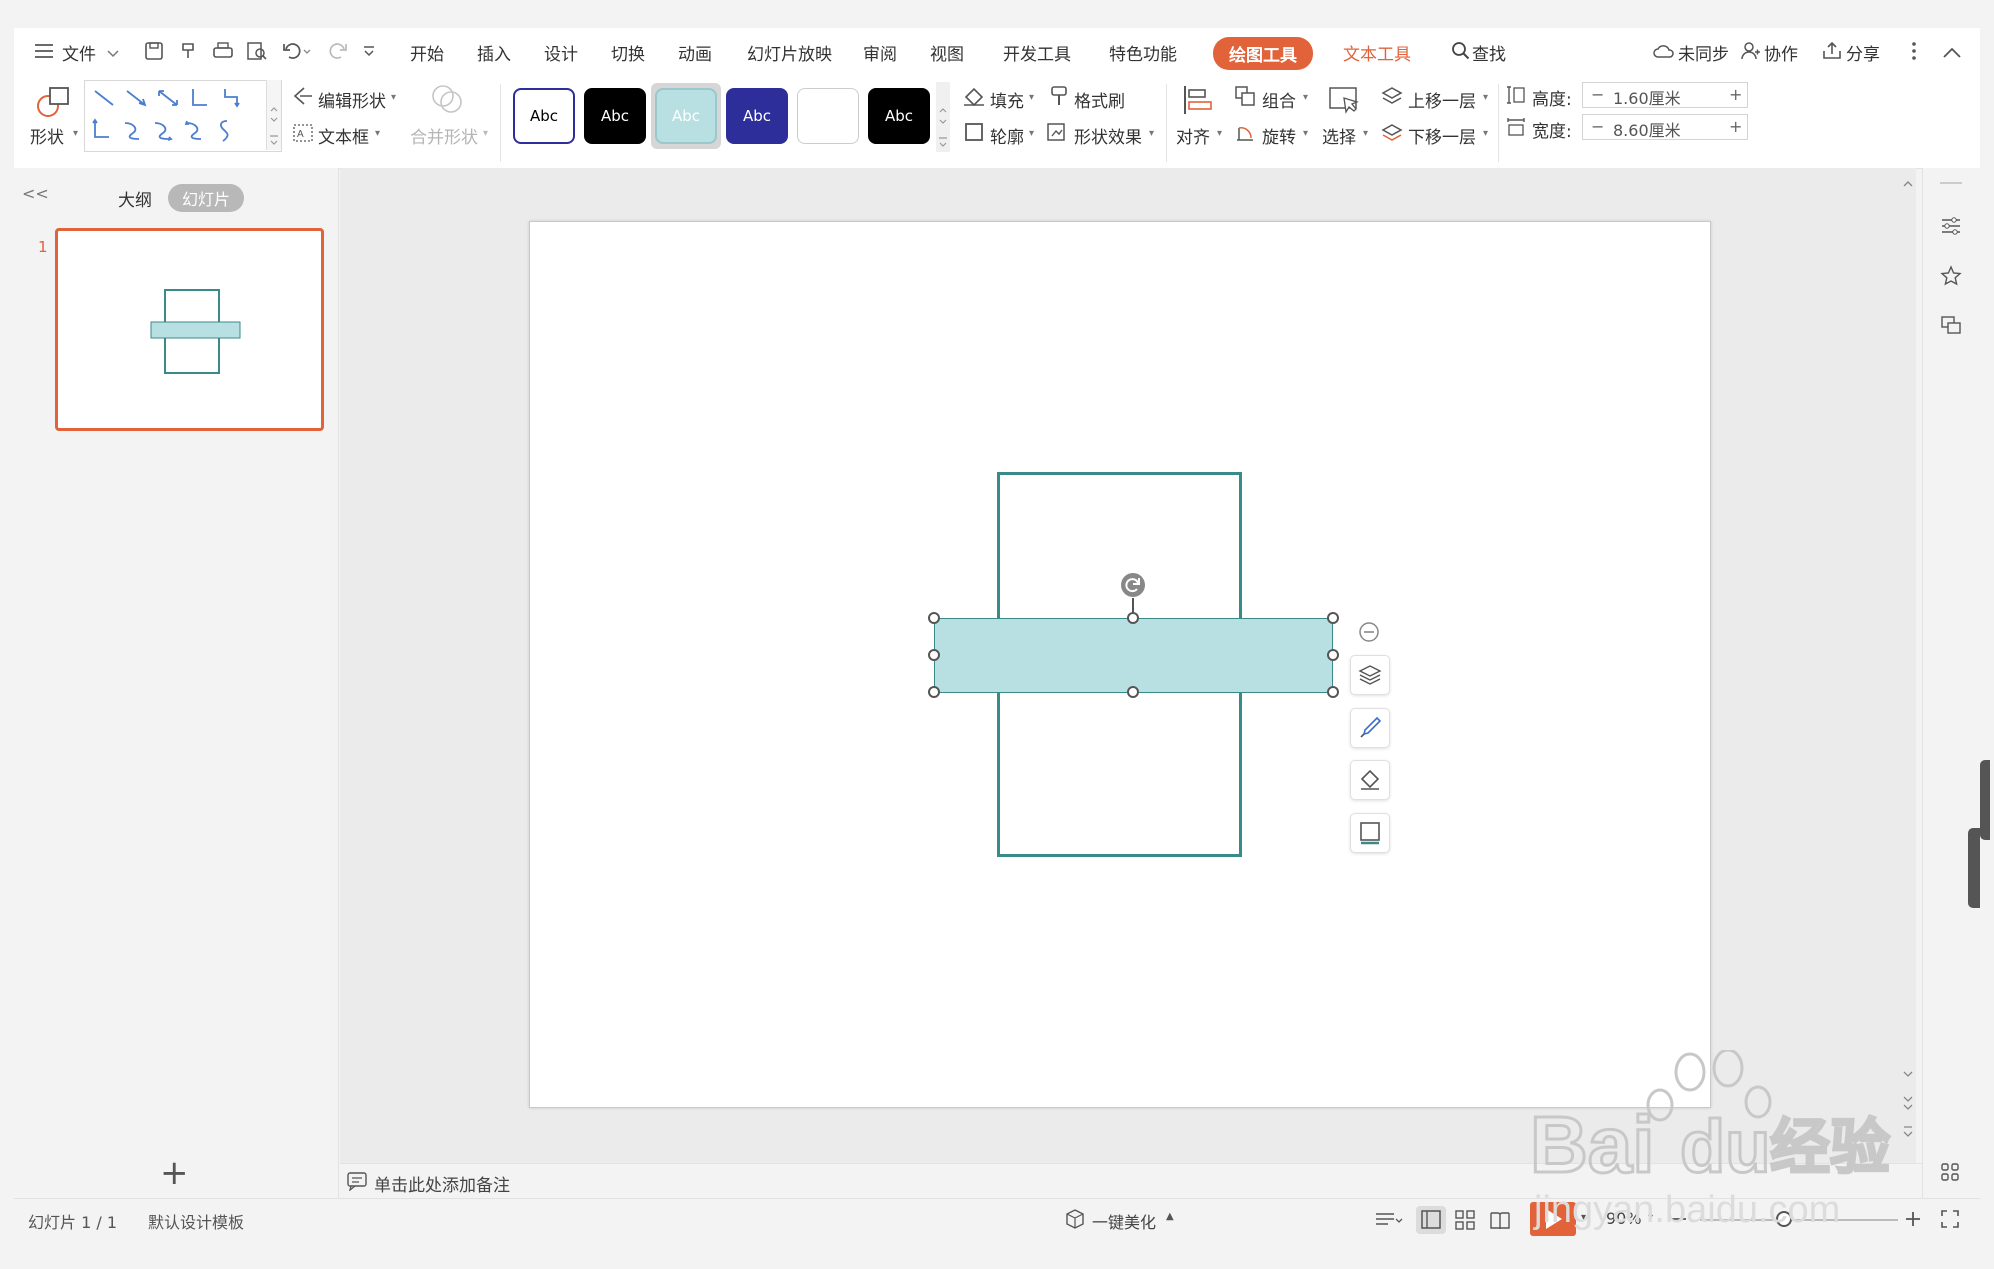 The height and width of the screenshot is (1269, 1994). Describe the element at coordinates (1781, 52) in the screenshot. I see `collaborate-button: 协作` at that location.